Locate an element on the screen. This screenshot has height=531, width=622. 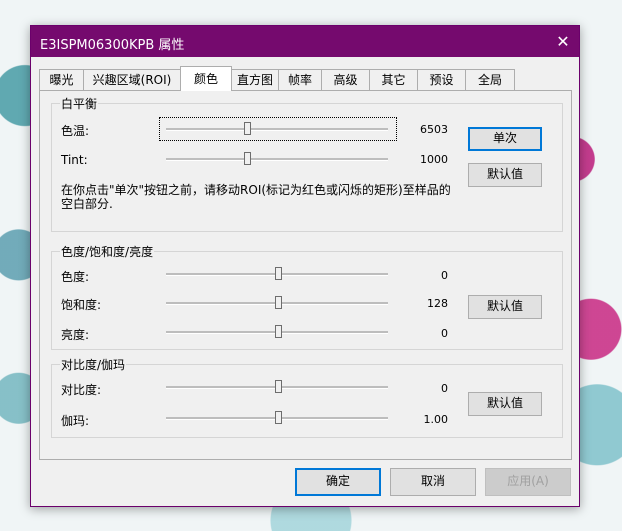
dialog-title: E3ISPM06300KPB 属性 is located at coordinates (112, 45).